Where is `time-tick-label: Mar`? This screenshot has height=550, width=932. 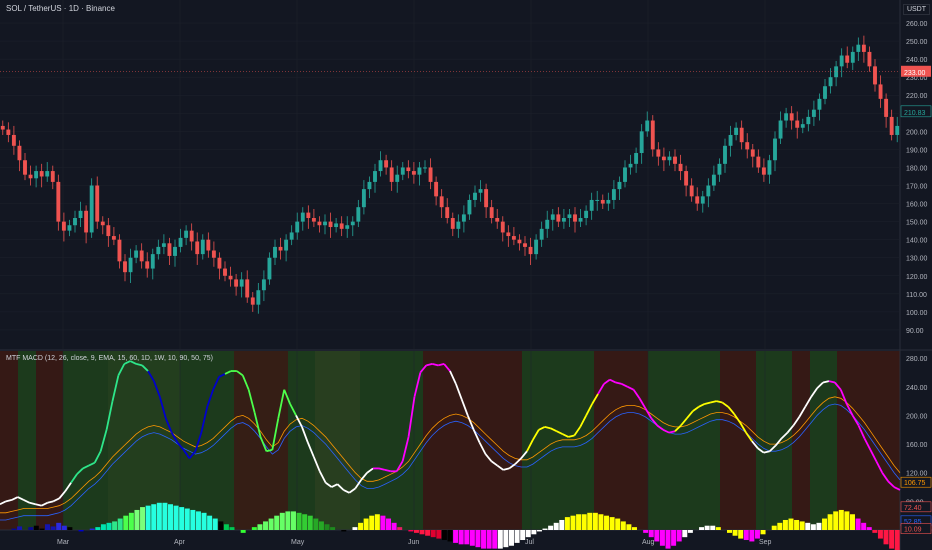 time-tick-label: Mar is located at coordinates (63, 542).